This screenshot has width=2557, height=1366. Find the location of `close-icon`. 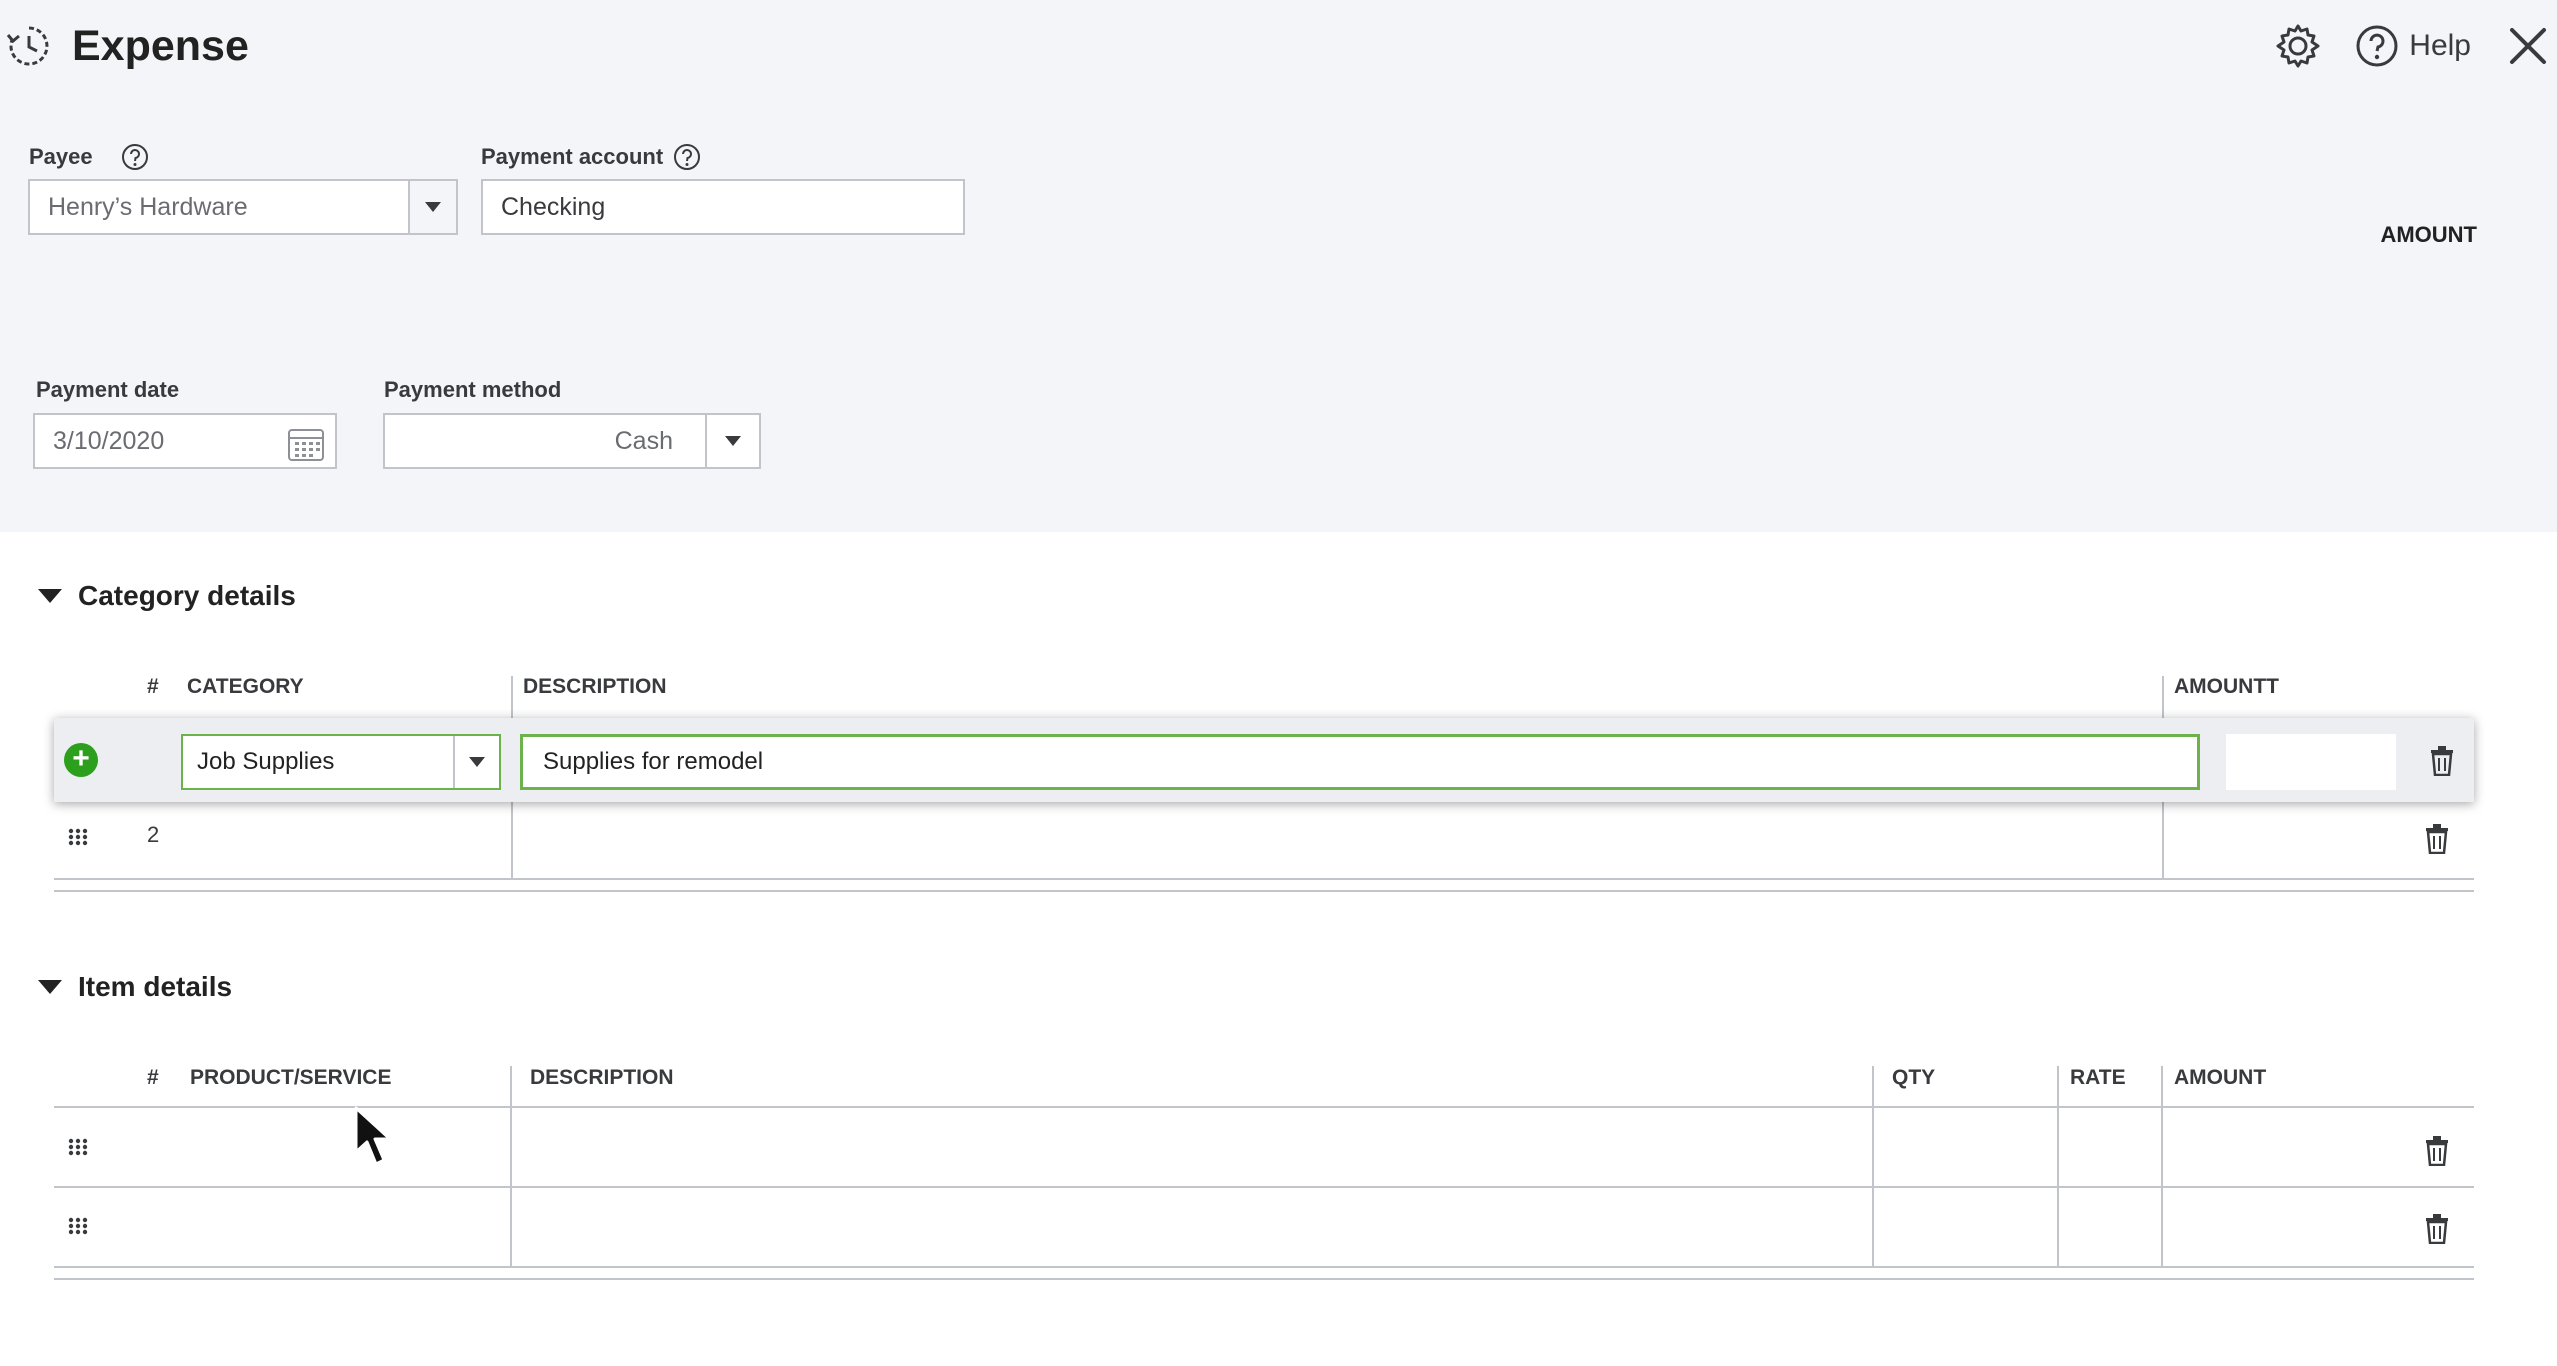

close-icon is located at coordinates (2528, 46).